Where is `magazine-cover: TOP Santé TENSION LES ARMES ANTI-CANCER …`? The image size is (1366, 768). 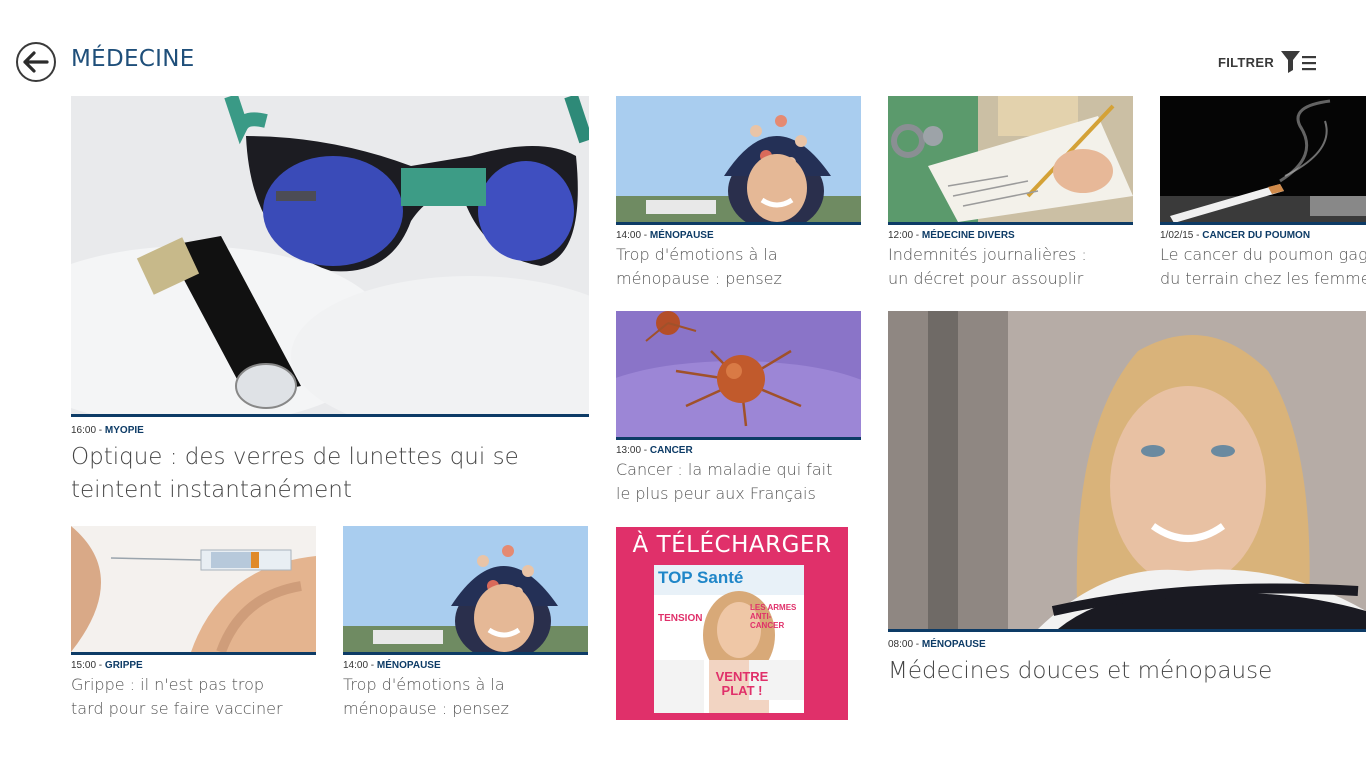 magazine-cover: TOP Santé TENSION LES ARMES ANTI-CANCER … is located at coordinates (729, 639).